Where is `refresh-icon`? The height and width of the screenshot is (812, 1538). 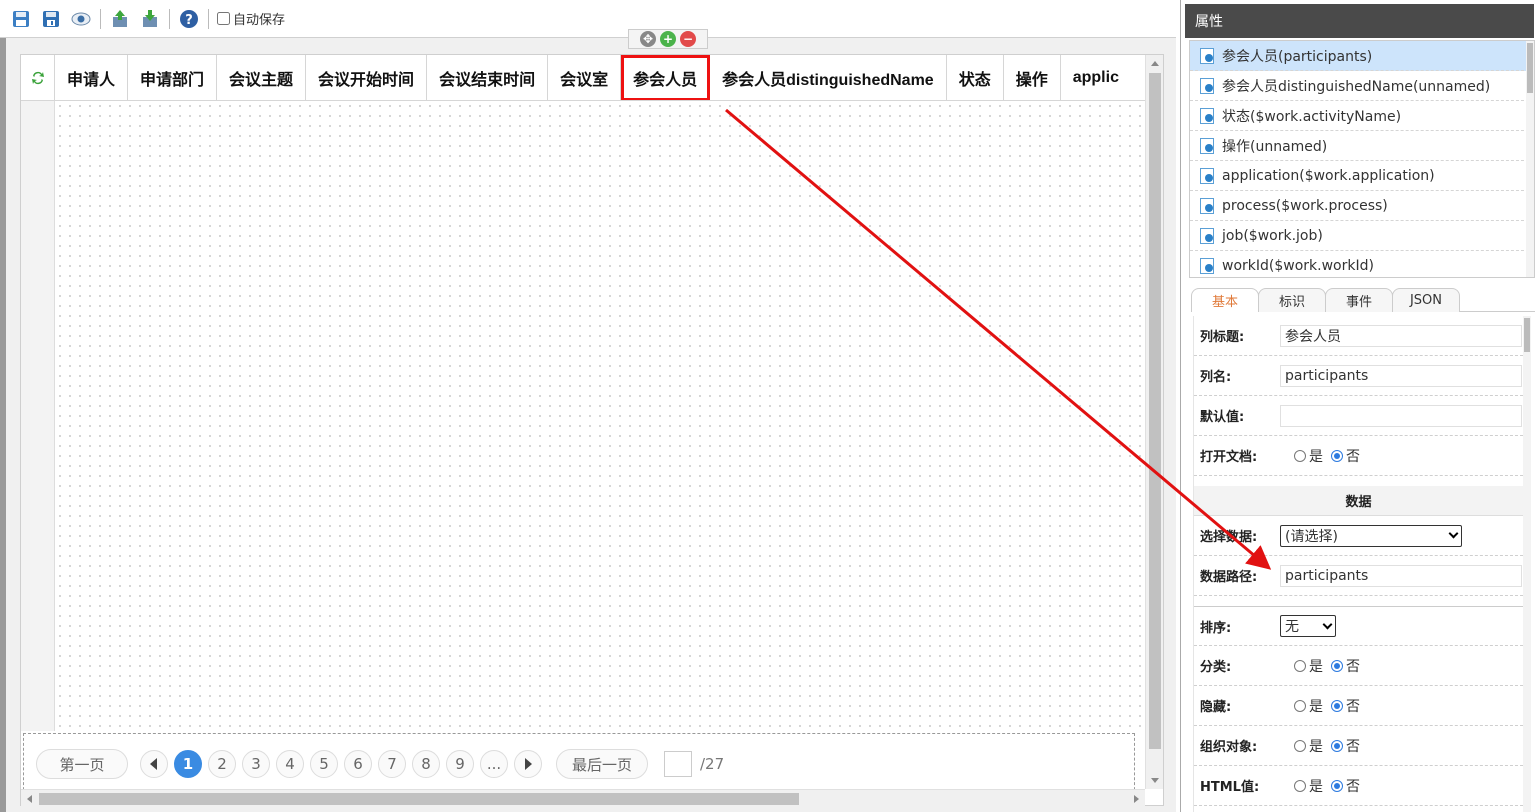 refresh-icon is located at coordinates (38, 77).